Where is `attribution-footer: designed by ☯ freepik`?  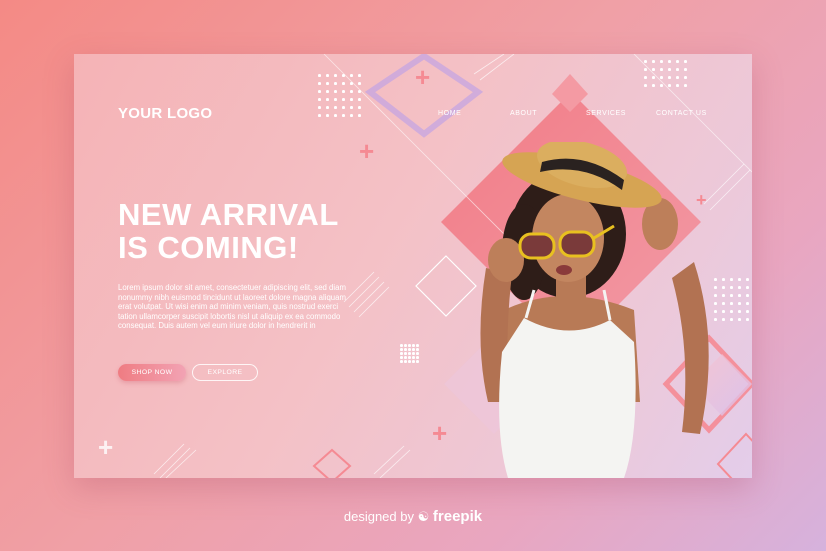
attribution-footer: designed by ☯ freepik is located at coordinates (413, 516).